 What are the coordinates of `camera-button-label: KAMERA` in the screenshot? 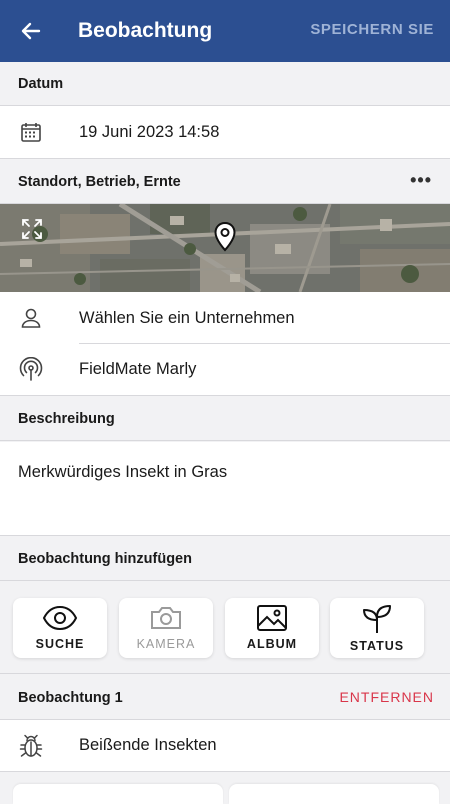 It's located at (166, 644).